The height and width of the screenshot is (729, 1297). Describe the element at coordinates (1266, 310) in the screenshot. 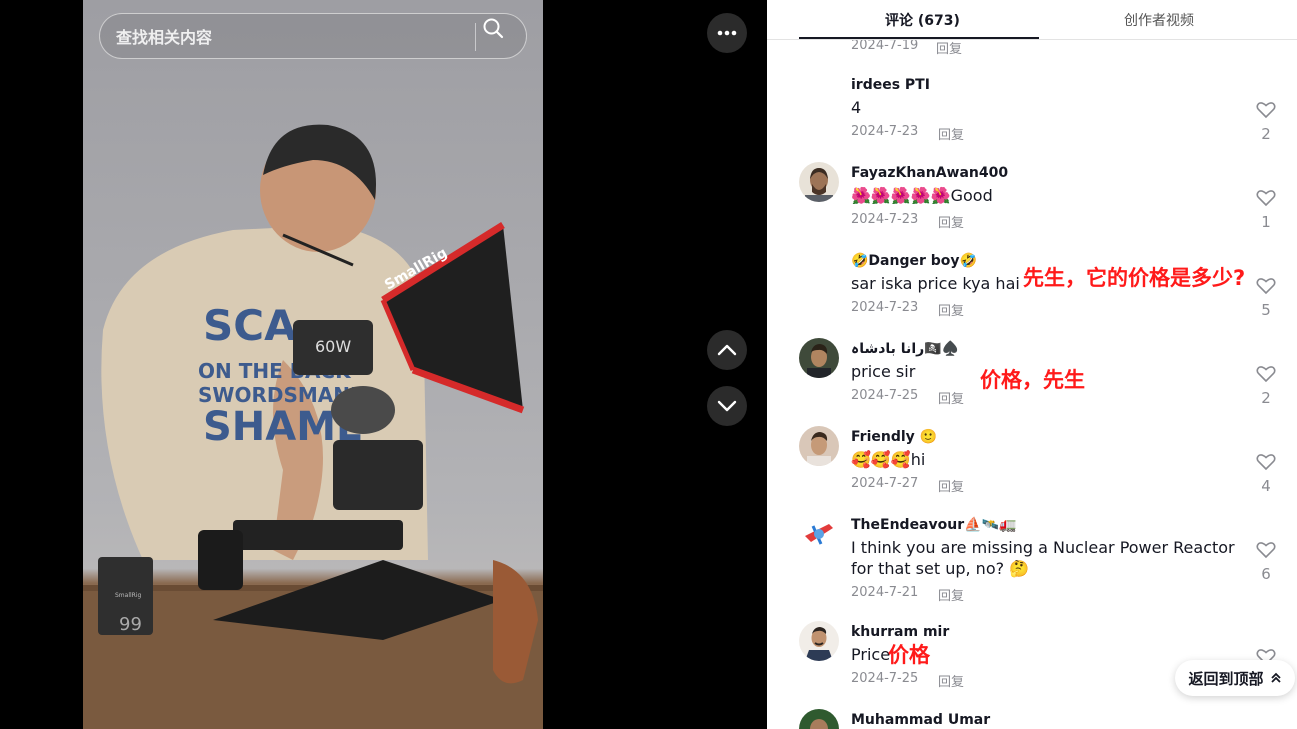

I see `like-count: 5` at that location.